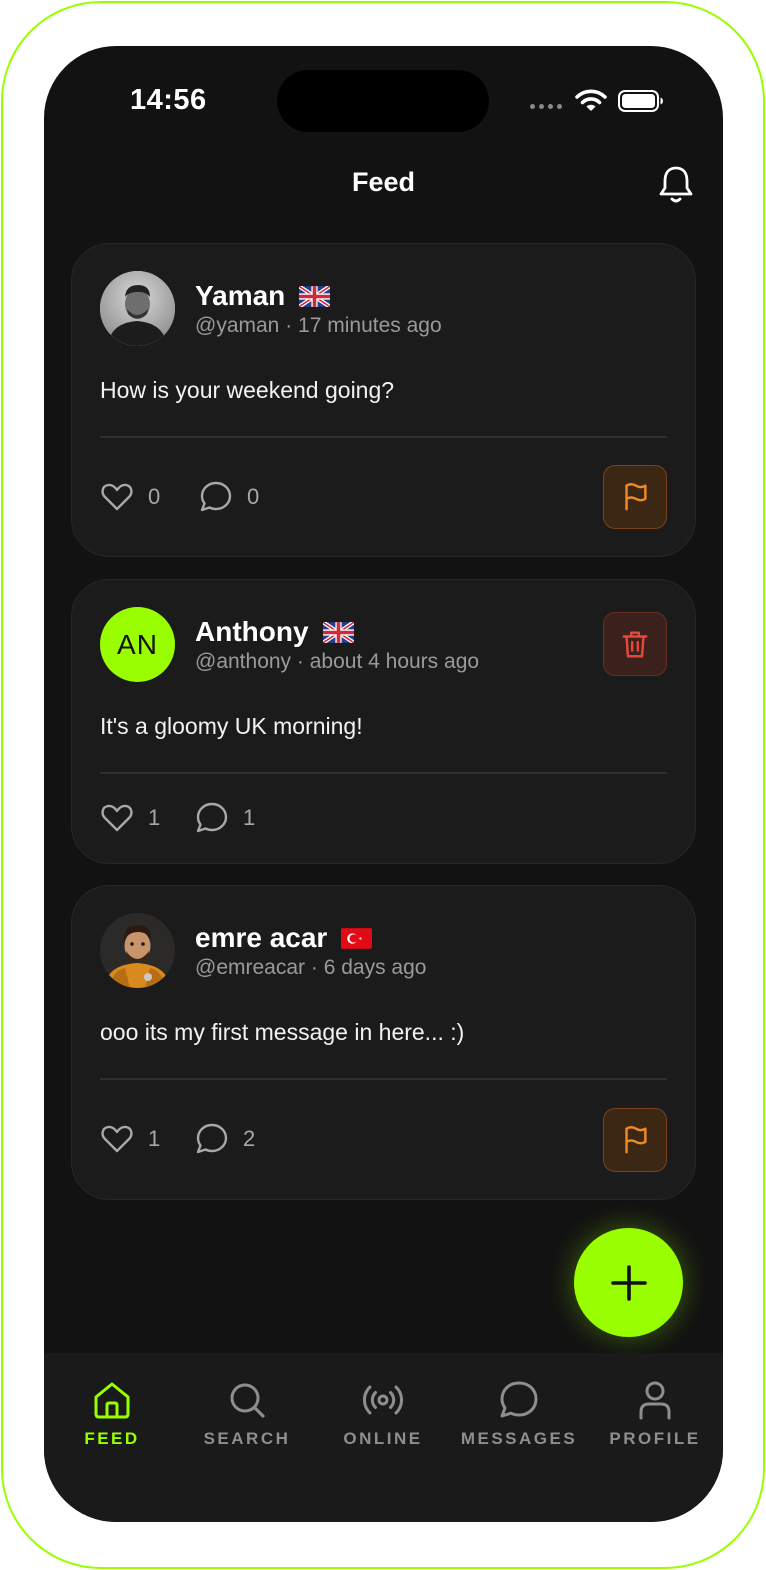 The height and width of the screenshot is (1570, 766). I want to click on plus-icon, so click(628, 1282).